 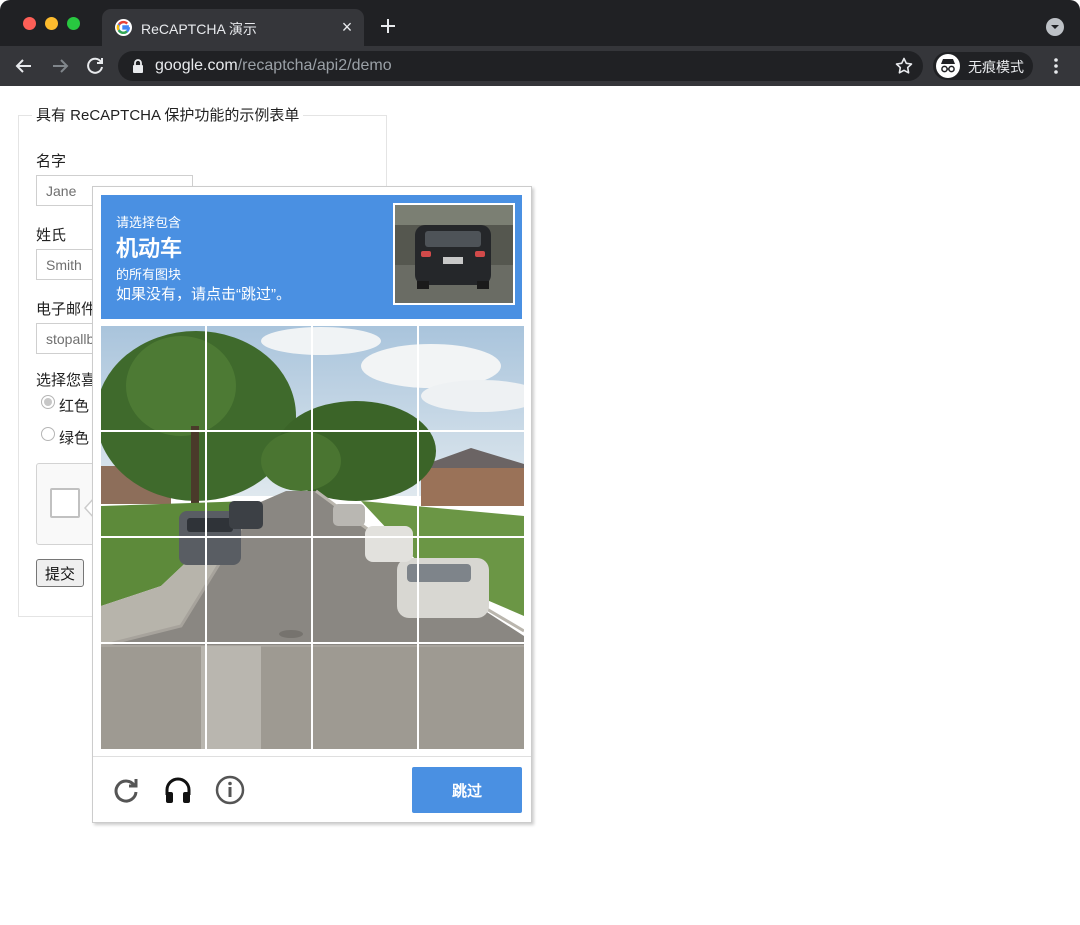 What do you see at coordinates (73, 23) in the screenshot?
I see `maximize-window-button` at bounding box center [73, 23].